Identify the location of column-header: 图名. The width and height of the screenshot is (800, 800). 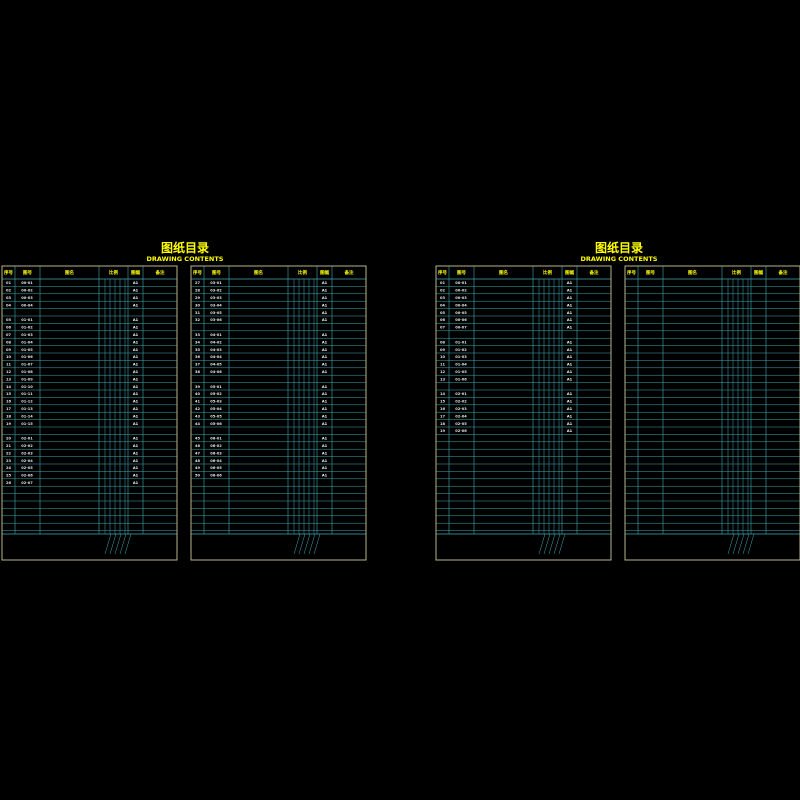
(503, 272).